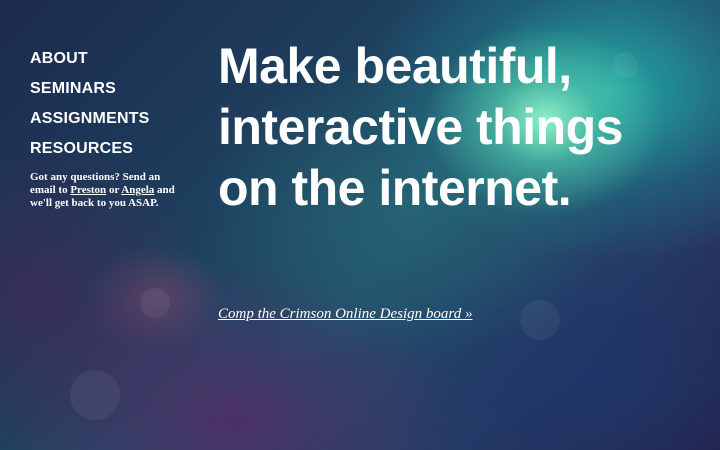  I want to click on nav-item-seminars: SEMINARS, so click(105, 89).